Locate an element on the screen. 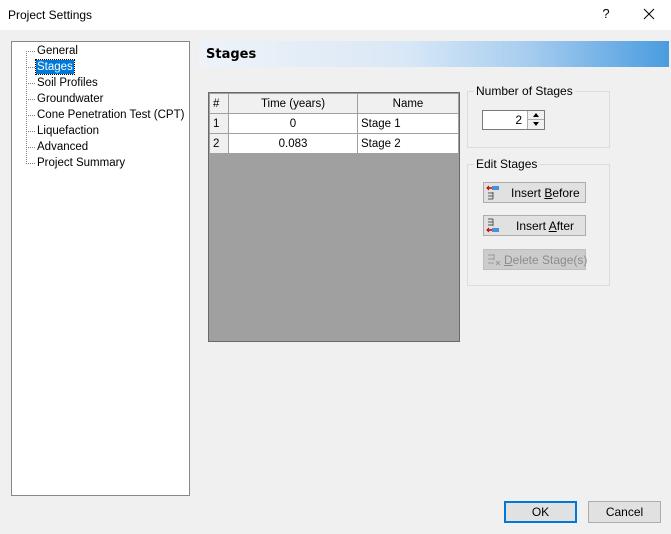 This screenshot has width=671, height=534. insert-after-label: Insert After is located at coordinates (545, 226).